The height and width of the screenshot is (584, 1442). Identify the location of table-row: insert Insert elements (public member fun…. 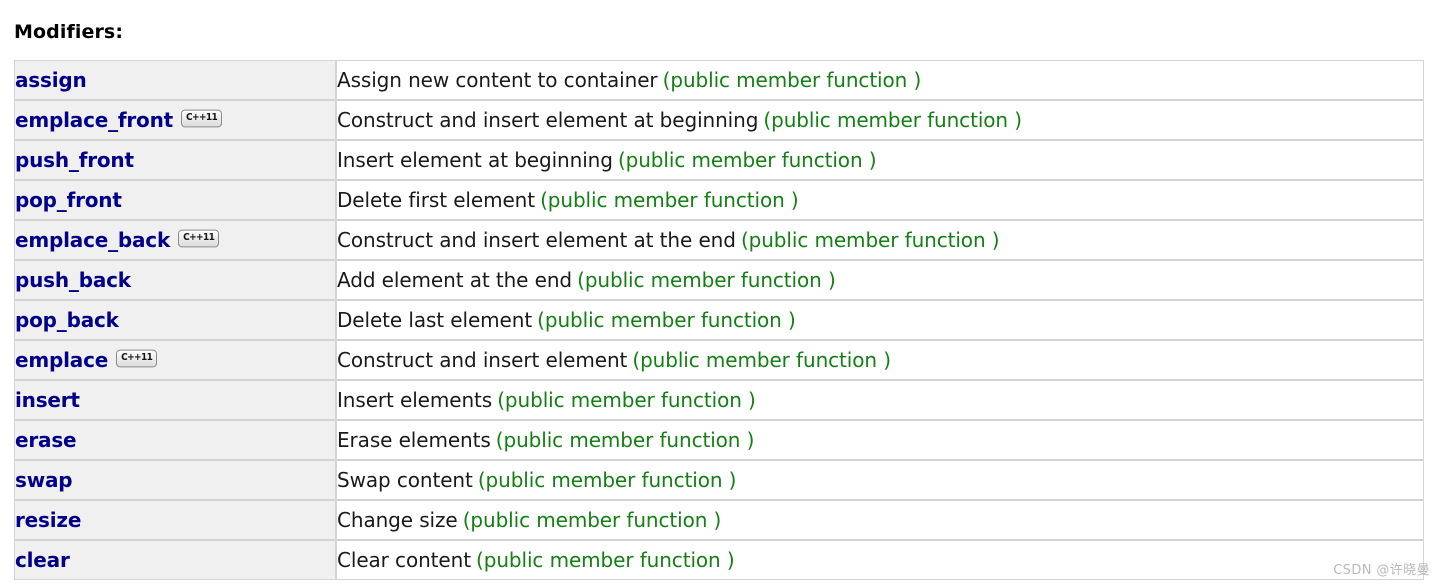
(719, 399).